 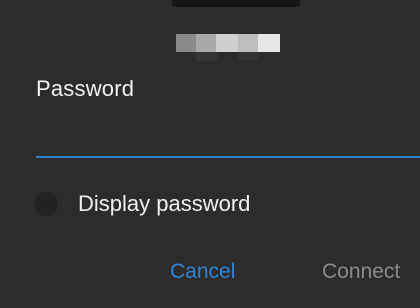 I want to click on connect-button: Connect, so click(x=361, y=272).